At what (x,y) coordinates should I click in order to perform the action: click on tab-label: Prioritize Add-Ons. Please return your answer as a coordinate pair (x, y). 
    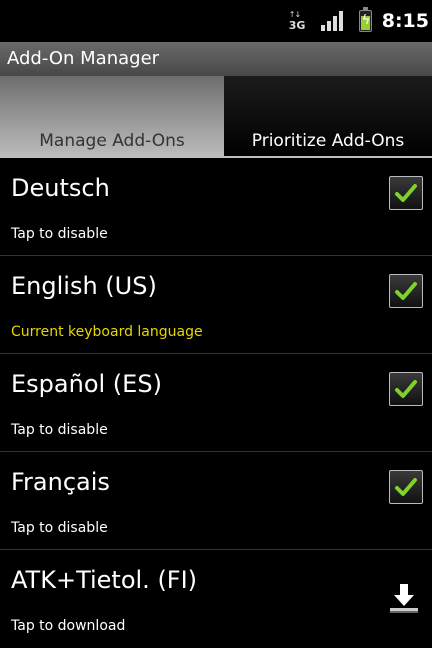
    Looking at the image, I should click on (328, 141).